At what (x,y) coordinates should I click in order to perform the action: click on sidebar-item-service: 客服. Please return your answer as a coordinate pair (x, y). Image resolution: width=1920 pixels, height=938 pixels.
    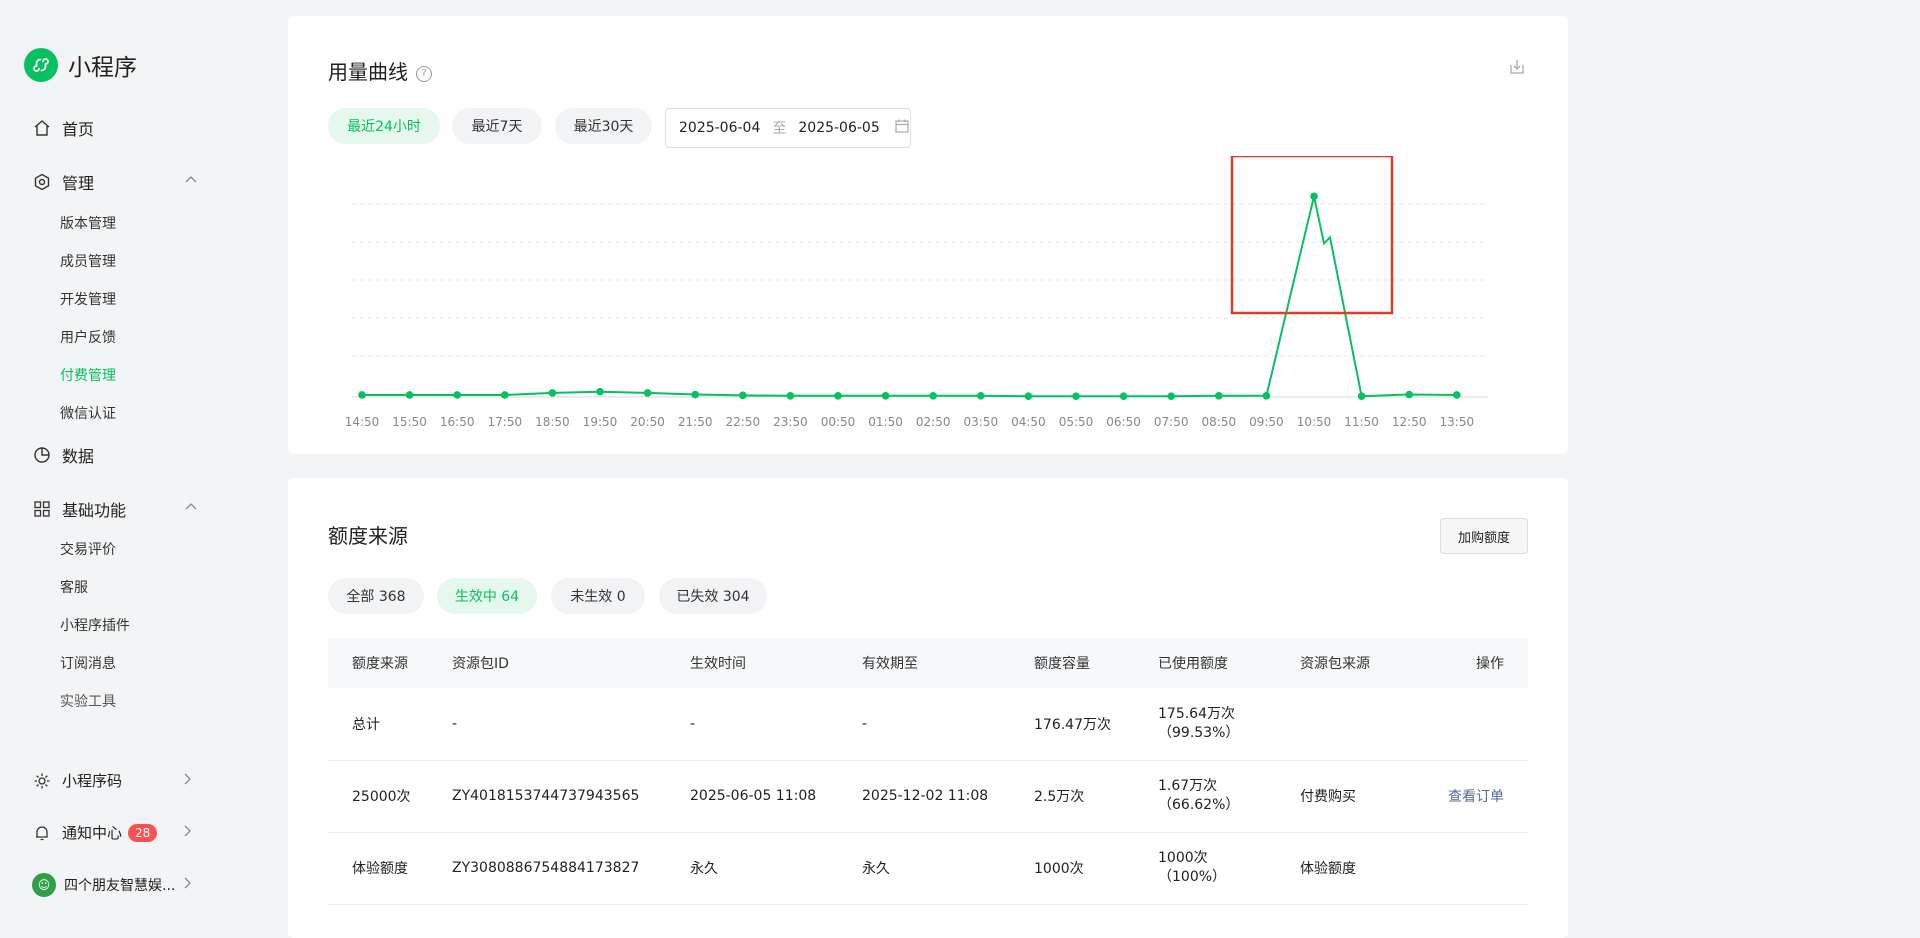
    Looking at the image, I should click on (74, 587).